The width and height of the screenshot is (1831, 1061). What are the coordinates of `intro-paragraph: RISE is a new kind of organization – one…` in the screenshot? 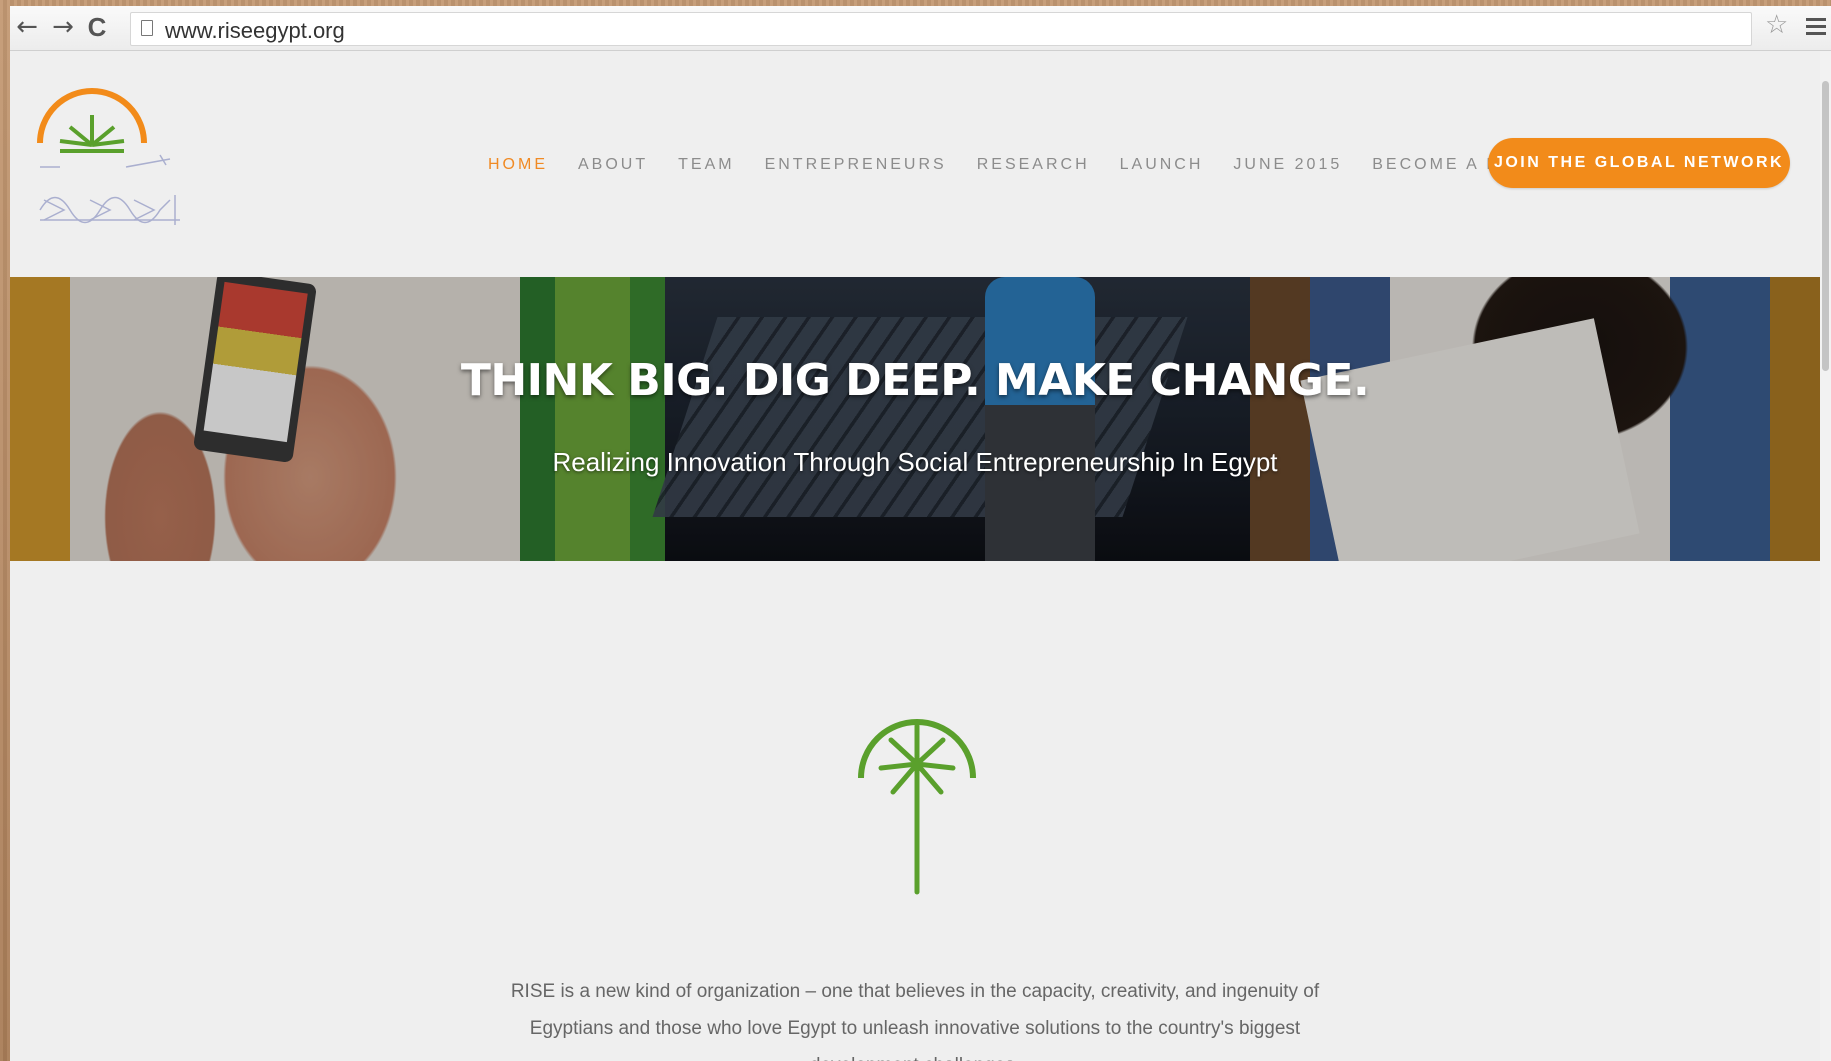 It's located at (915, 1021).